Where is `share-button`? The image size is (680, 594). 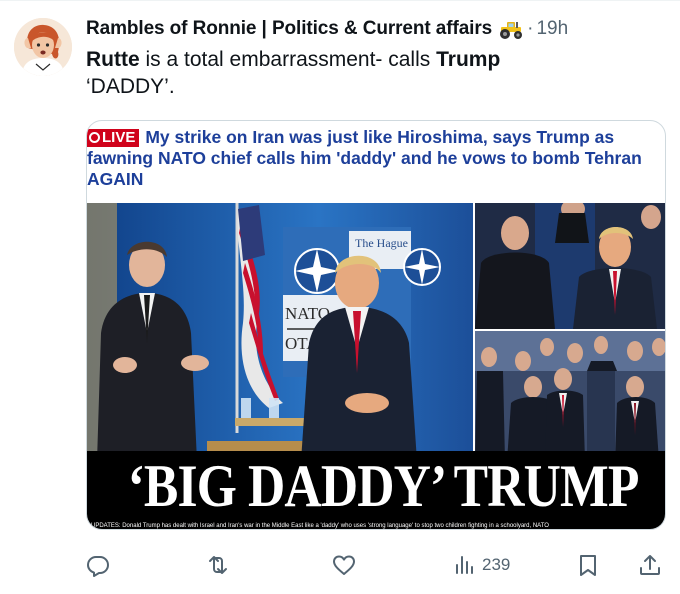 share-button is located at coordinates (650, 565).